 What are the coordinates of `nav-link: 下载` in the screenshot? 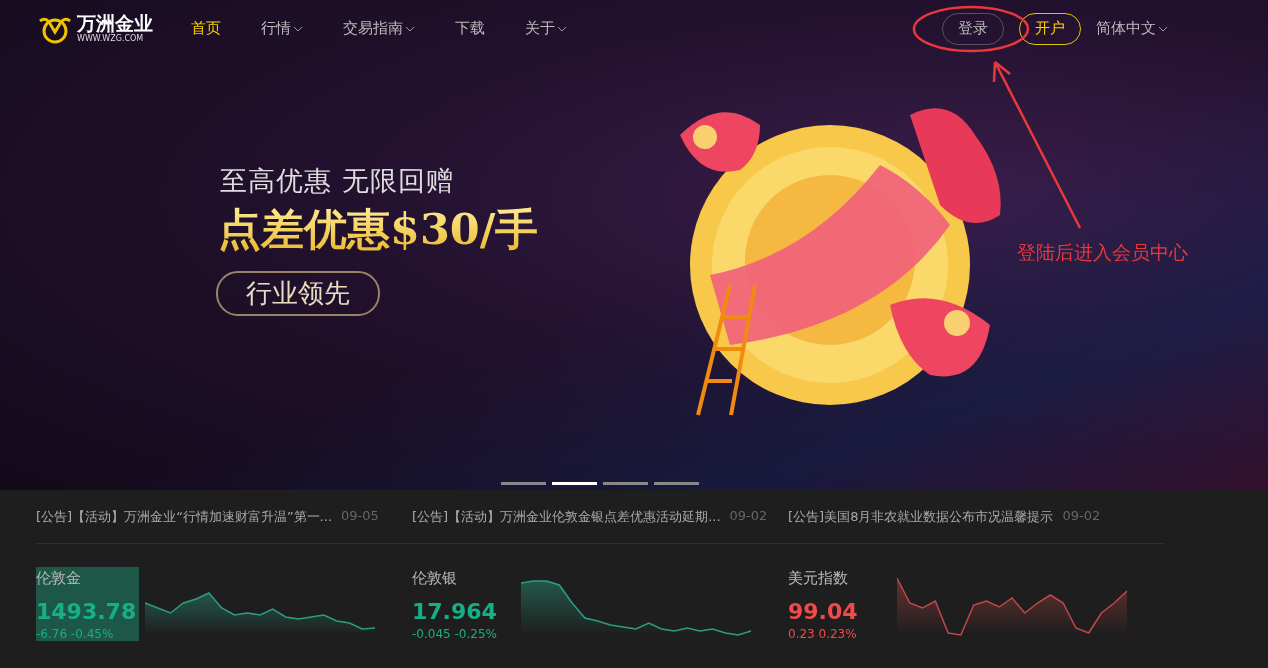 It's located at (470, 28).